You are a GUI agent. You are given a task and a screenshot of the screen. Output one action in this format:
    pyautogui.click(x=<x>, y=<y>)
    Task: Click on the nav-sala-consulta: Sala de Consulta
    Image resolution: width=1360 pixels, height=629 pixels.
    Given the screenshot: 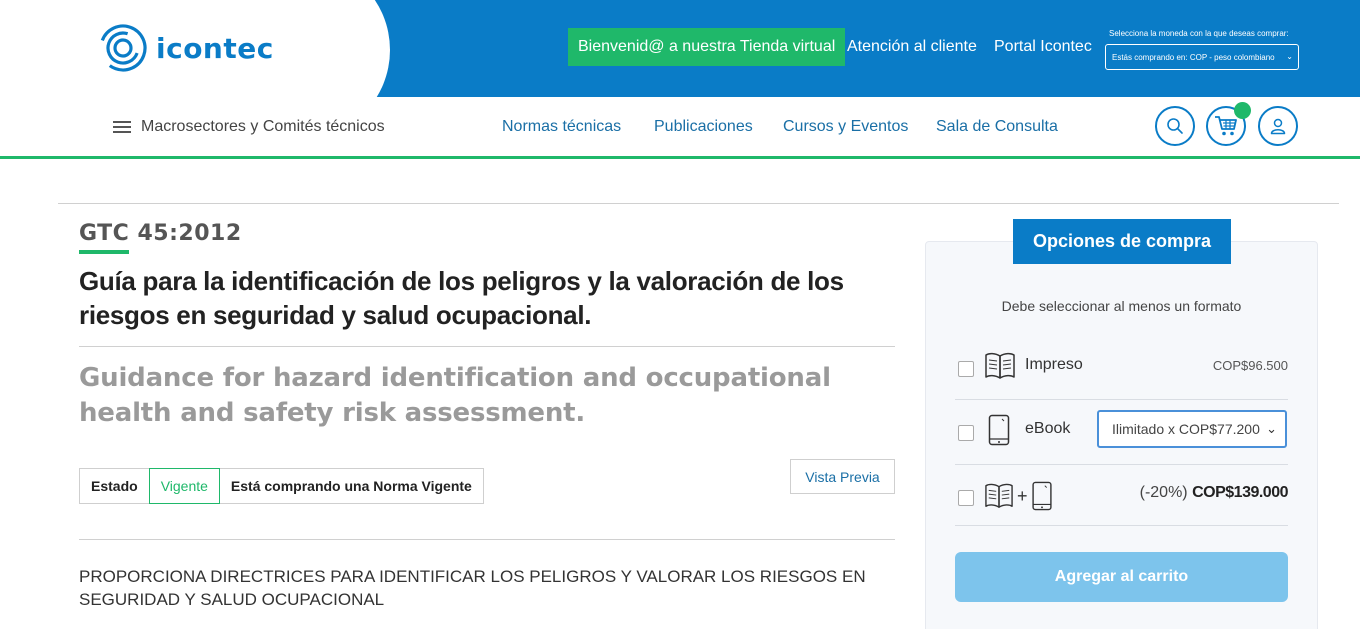 What is the action you would take?
    pyautogui.click(x=997, y=126)
    